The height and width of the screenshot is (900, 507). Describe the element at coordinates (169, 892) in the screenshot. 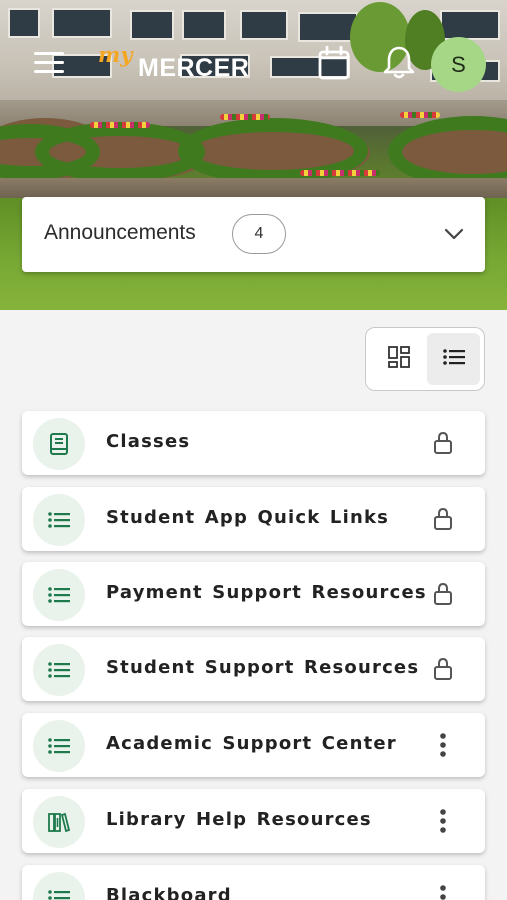

I see `list-item-label: Blackboard` at that location.